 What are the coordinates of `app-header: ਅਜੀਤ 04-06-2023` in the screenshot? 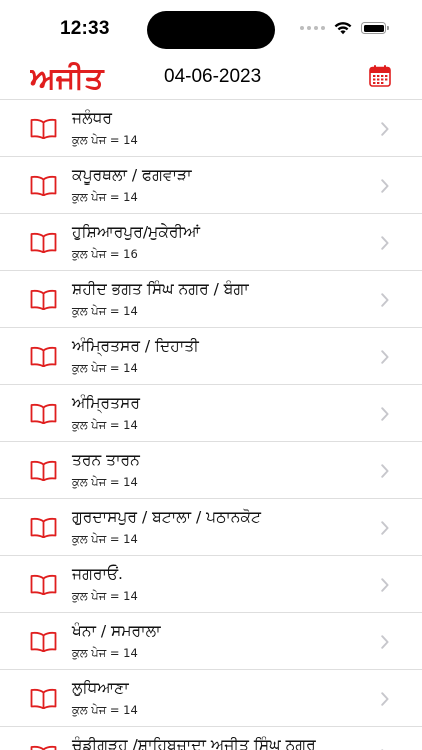 It's located at (211, 77).